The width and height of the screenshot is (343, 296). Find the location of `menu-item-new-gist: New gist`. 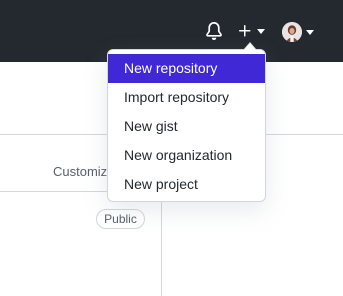

menu-item-new-gist: New gist is located at coordinates (186, 126).